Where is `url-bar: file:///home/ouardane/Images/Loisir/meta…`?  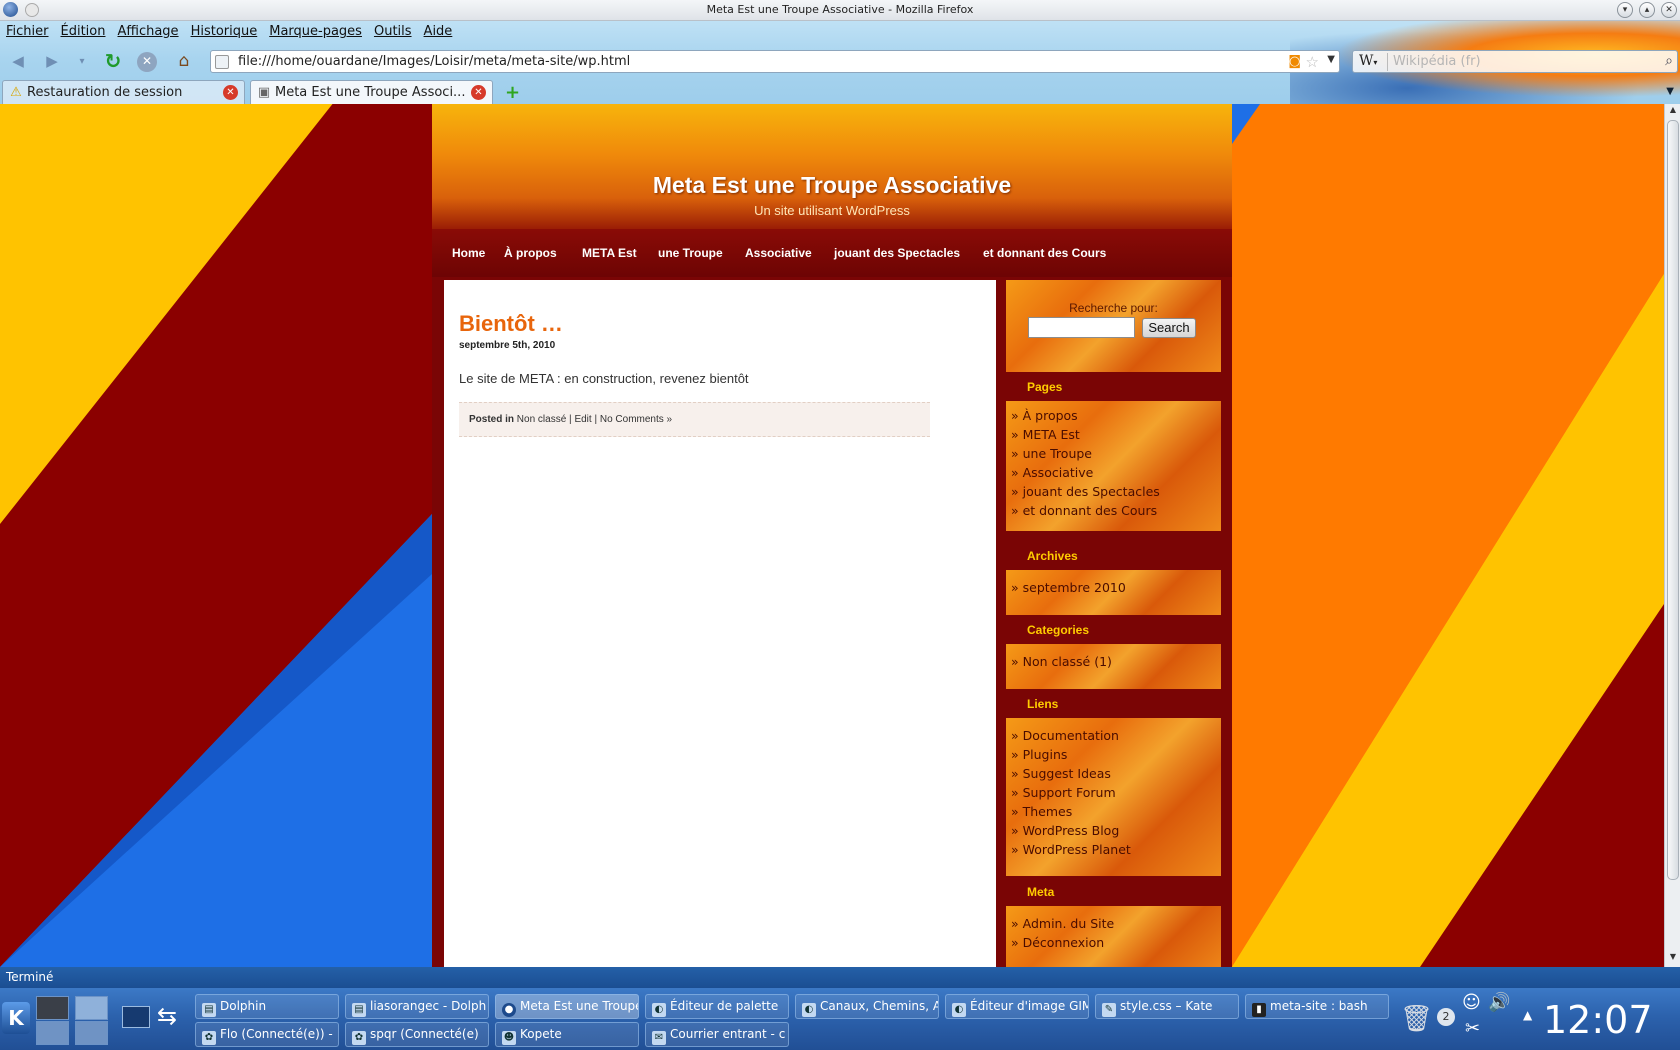 url-bar: file:///home/ouardane/Images/Loisir/meta… is located at coordinates (775, 61).